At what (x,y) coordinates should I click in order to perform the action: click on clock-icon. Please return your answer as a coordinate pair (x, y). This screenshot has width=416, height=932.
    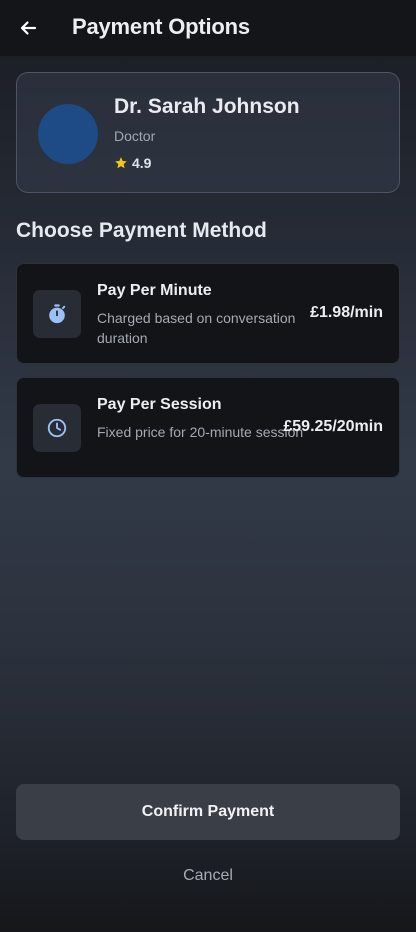
    Looking at the image, I should click on (57, 428).